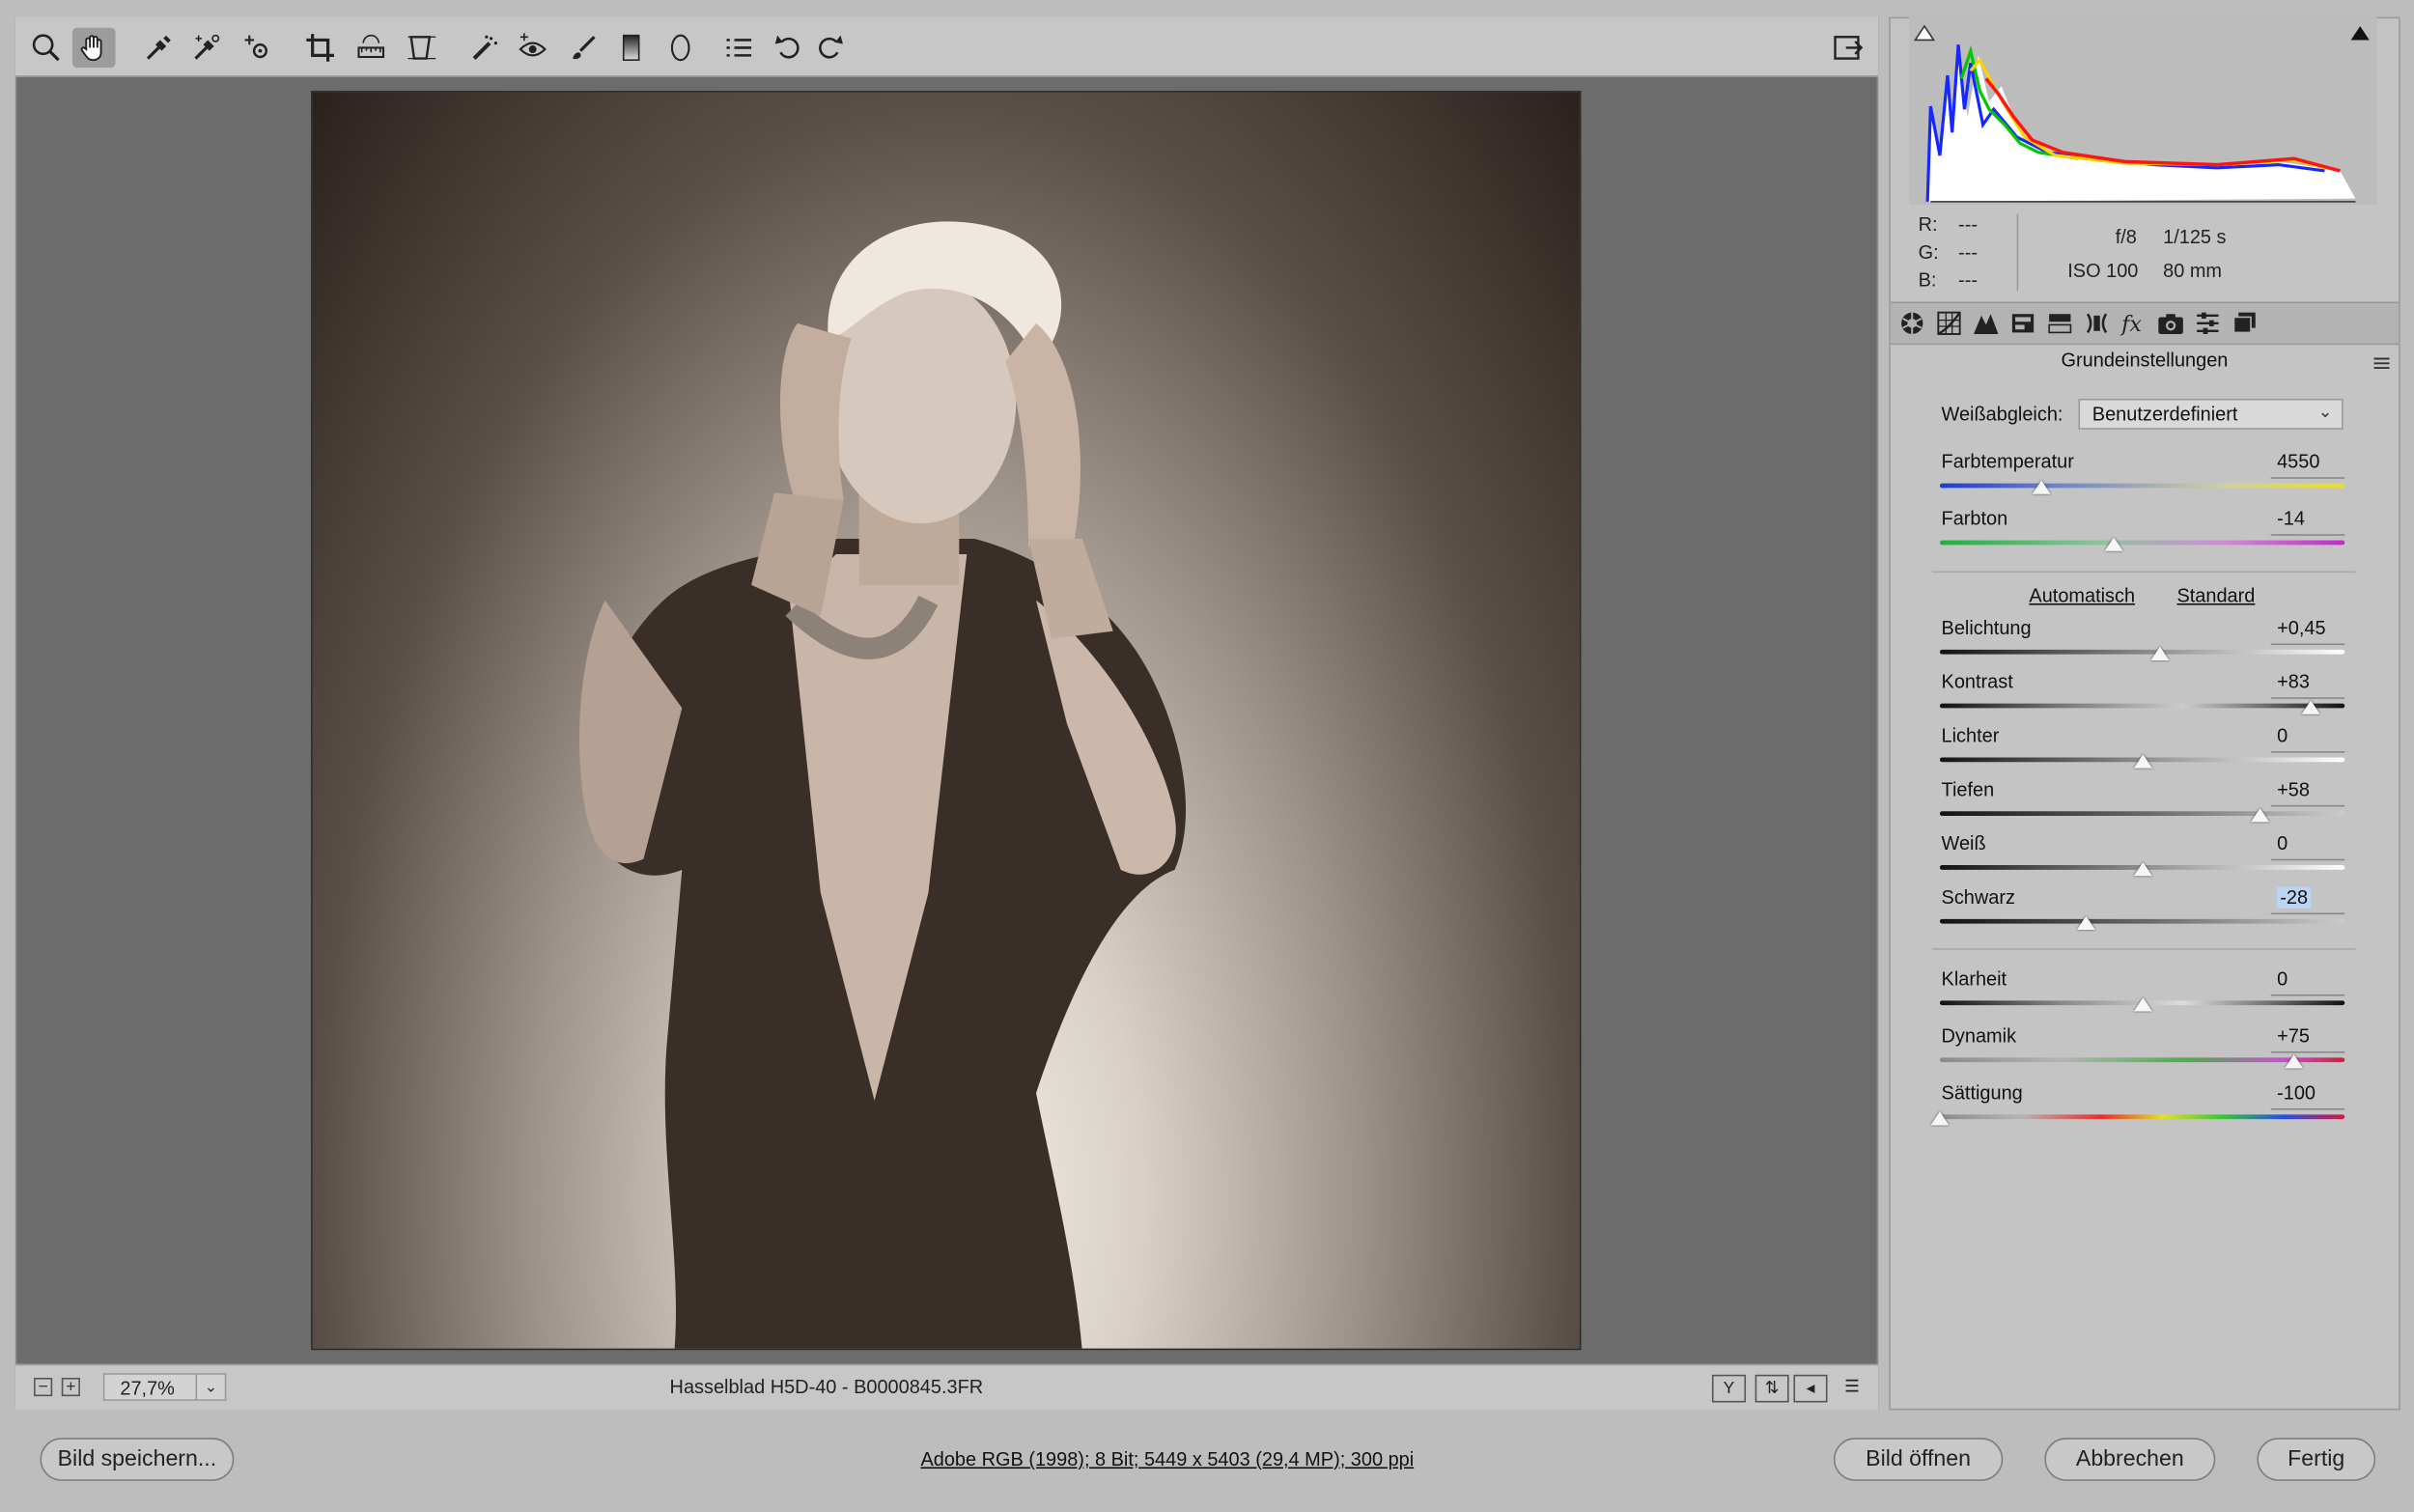  I want to click on histogram, so click(2143, 111).